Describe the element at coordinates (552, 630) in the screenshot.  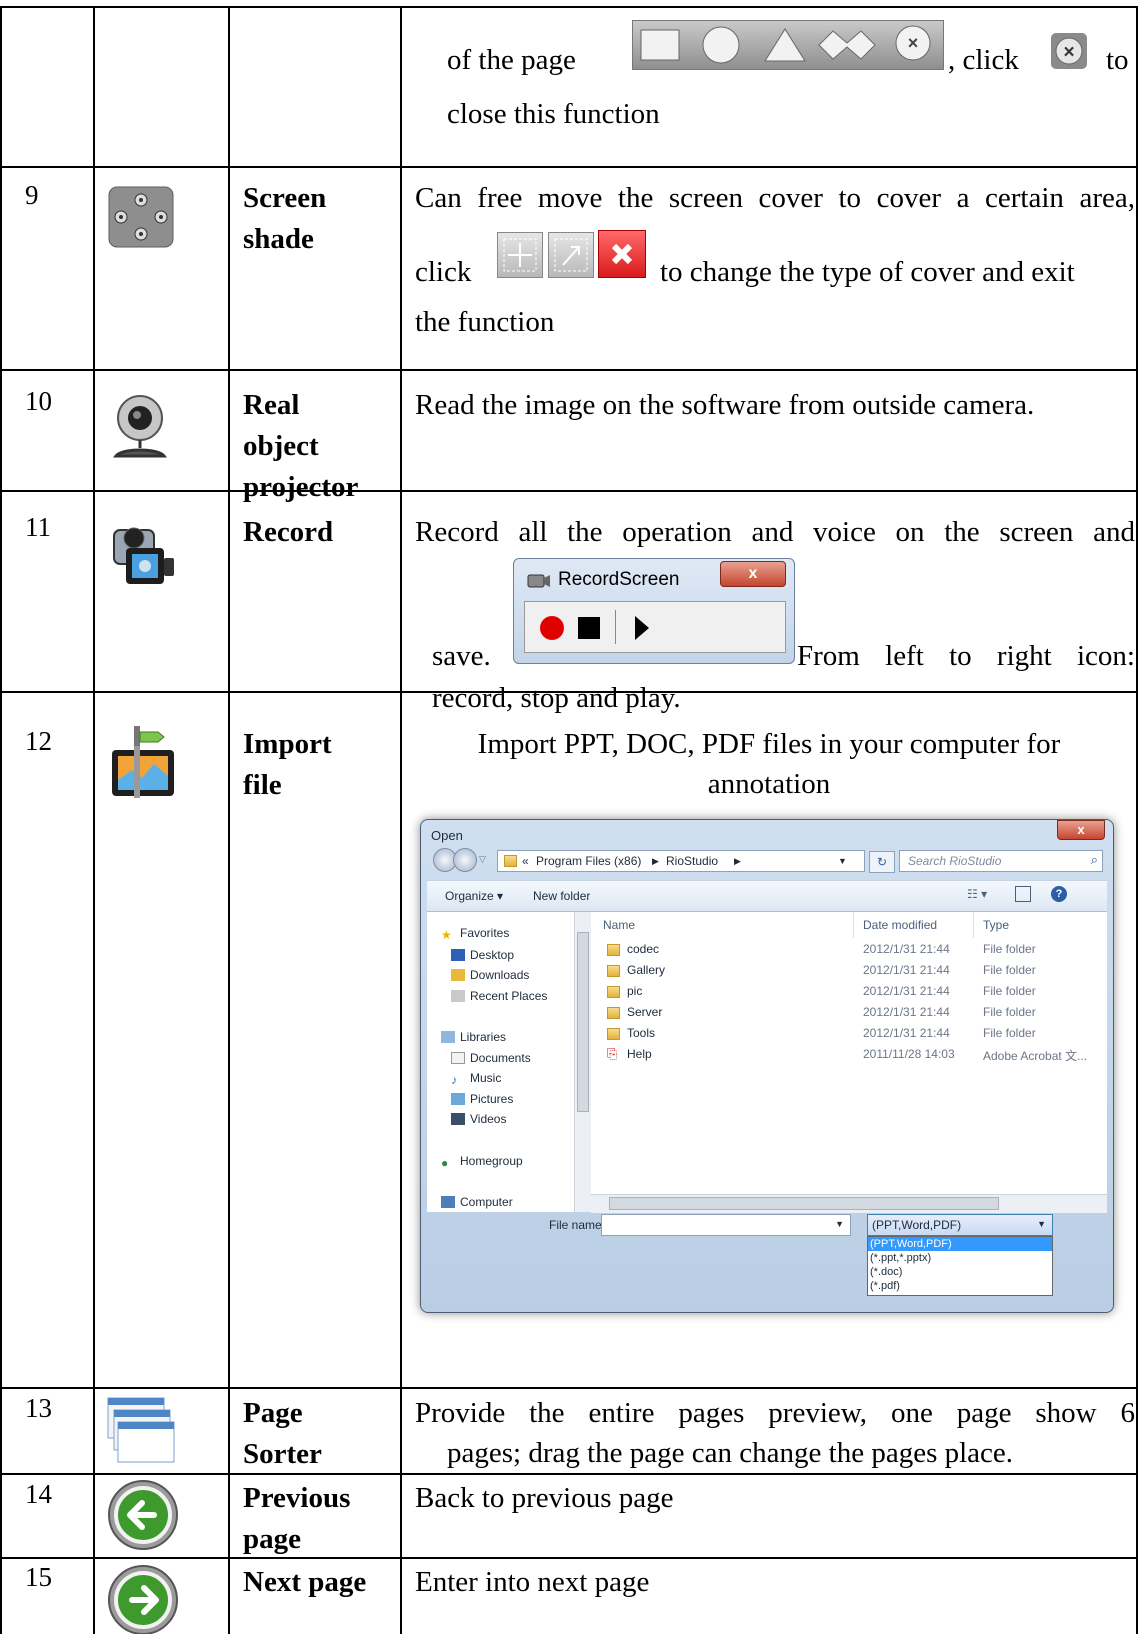
I see `record-icon` at that location.